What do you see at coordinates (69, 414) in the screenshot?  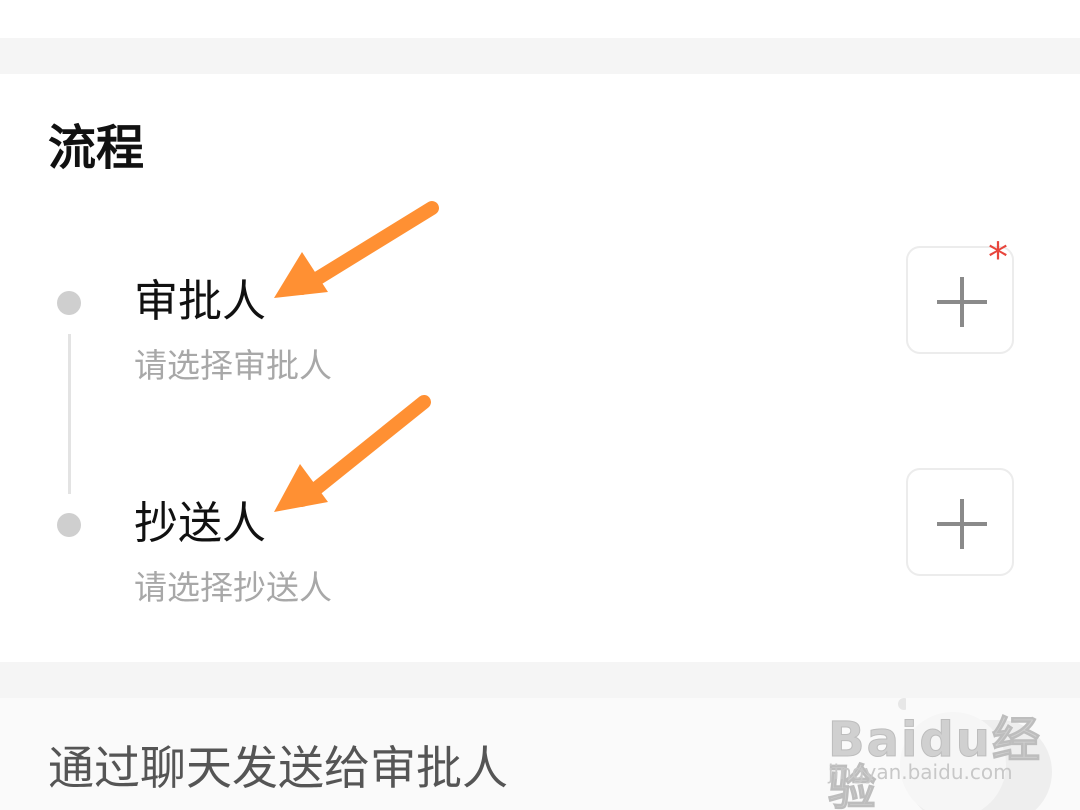 I see `timeline-connector` at bounding box center [69, 414].